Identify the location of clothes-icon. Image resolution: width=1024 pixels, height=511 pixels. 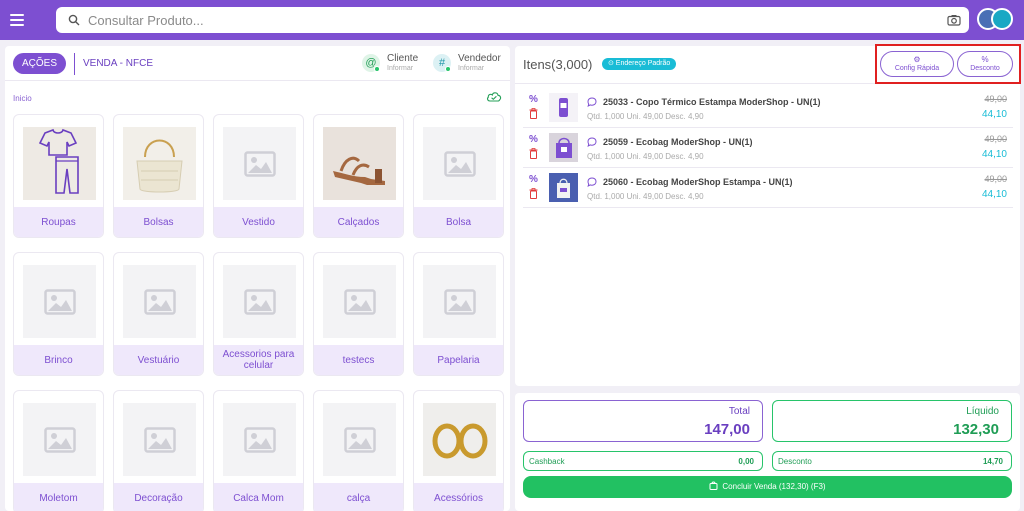
(58, 161).